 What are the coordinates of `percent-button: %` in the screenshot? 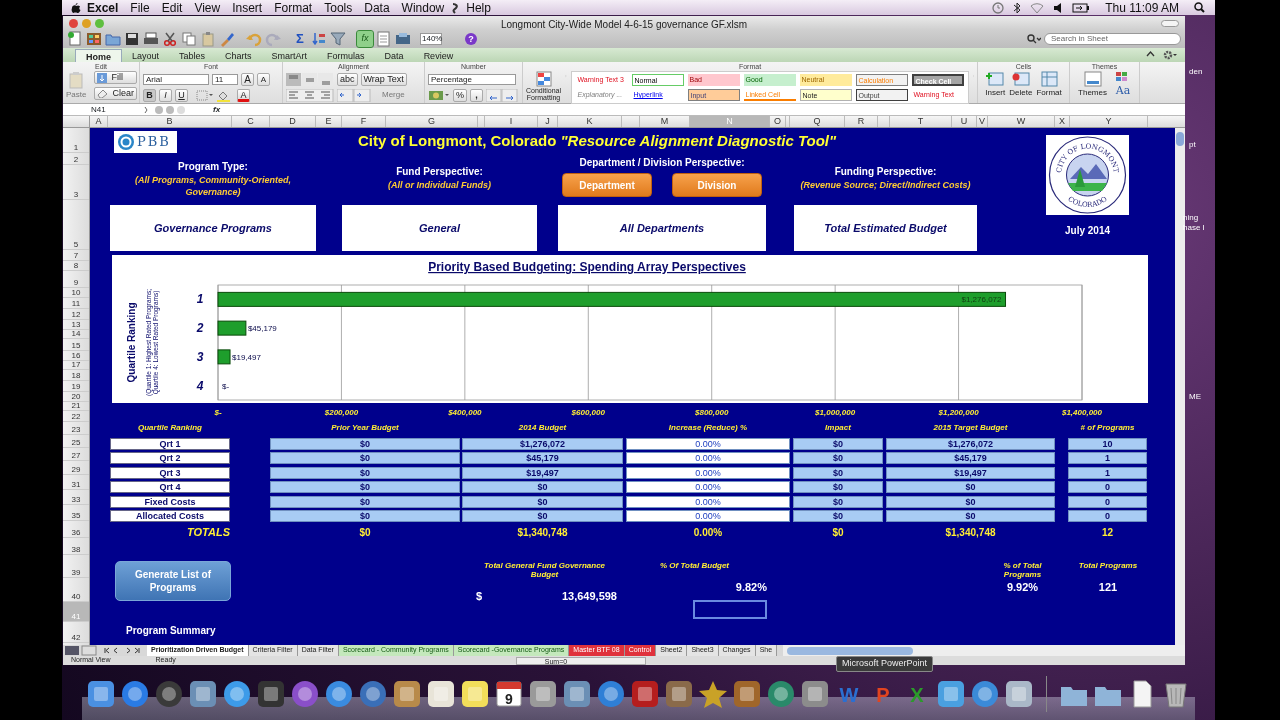 It's located at (460, 95).